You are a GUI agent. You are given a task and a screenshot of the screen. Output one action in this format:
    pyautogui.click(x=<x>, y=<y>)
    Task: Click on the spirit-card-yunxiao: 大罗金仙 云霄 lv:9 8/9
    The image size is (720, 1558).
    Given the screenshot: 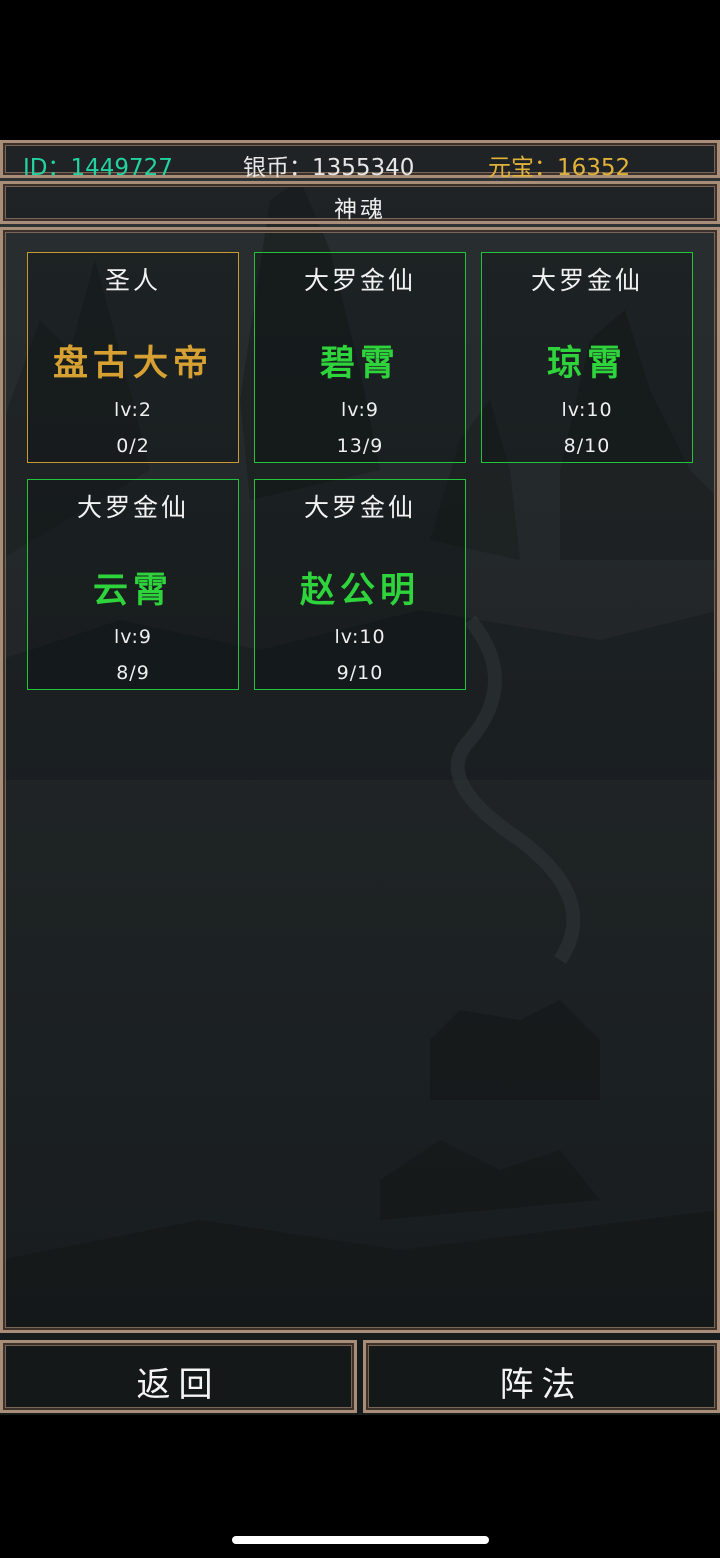 What is the action you would take?
    pyautogui.click(x=133, y=584)
    